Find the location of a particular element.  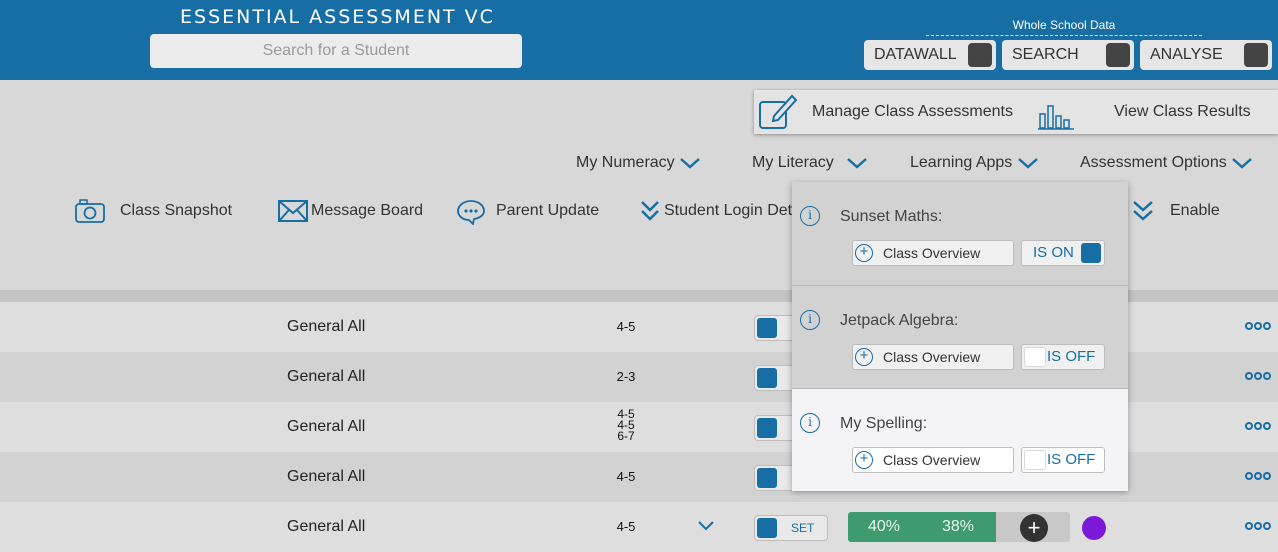

app-name: Sunset Maths: is located at coordinates (891, 216).